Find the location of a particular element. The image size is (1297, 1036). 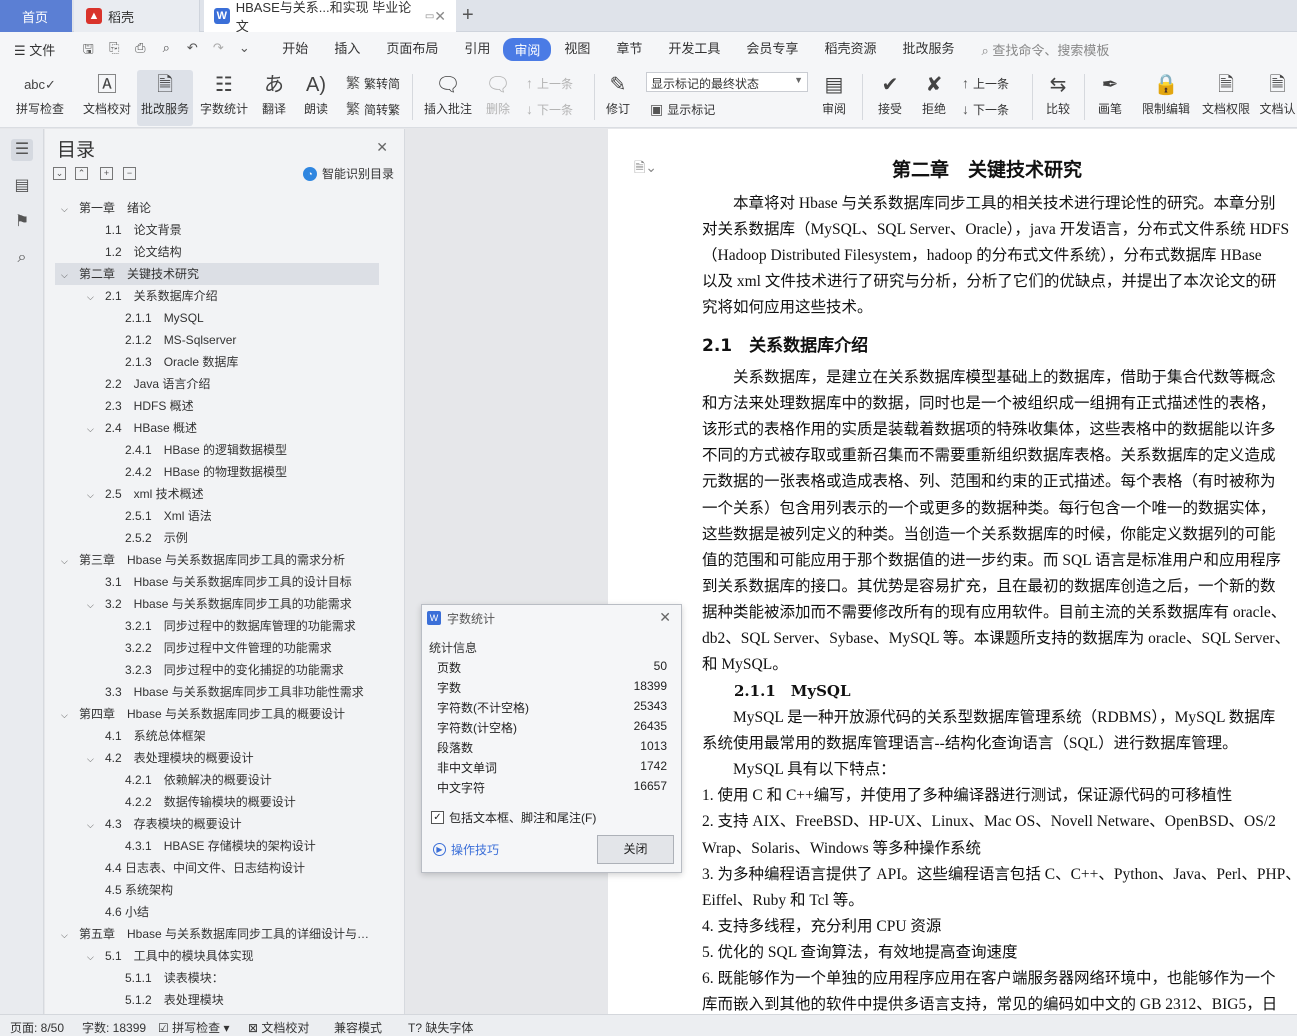

tips-link: ▶ 操作技巧 is located at coordinates (466, 849).